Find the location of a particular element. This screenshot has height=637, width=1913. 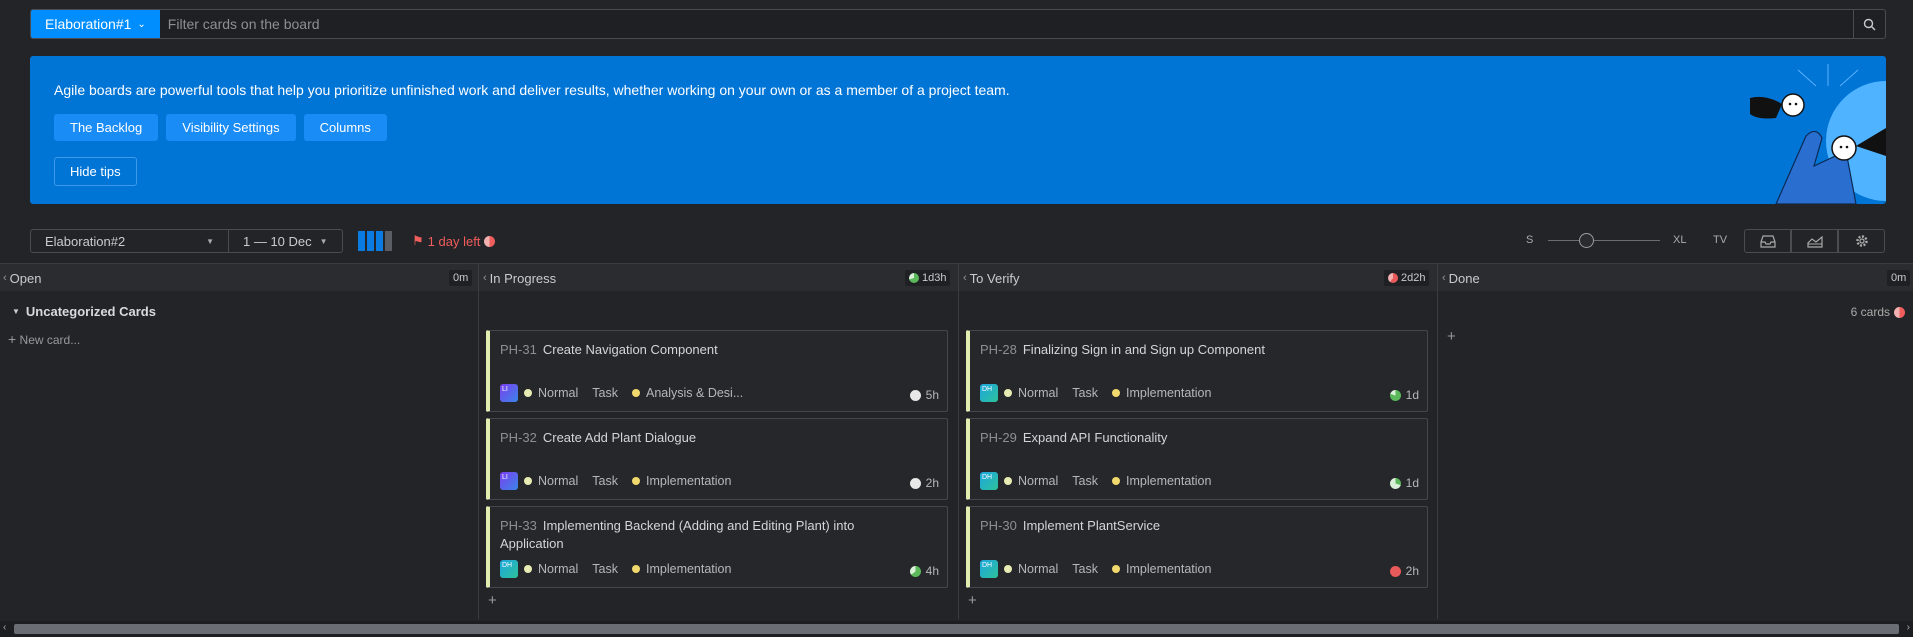

collapse-triangle-icon: ▼ is located at coordinates (16, 311).